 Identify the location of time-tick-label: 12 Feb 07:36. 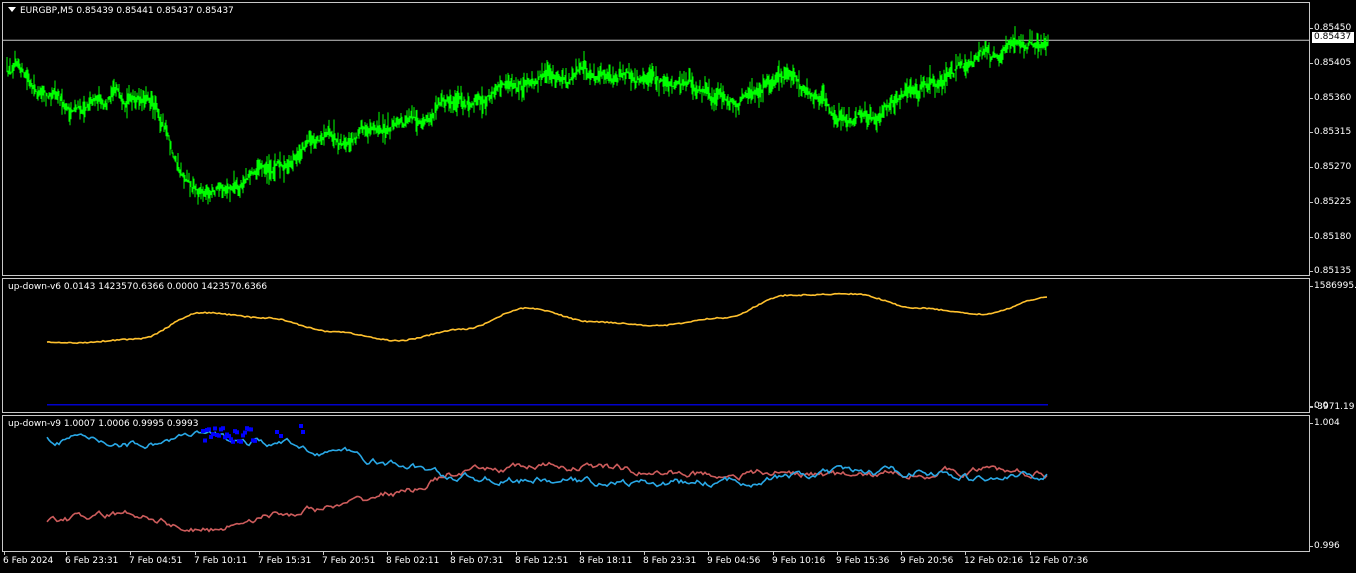
(1059, 561).